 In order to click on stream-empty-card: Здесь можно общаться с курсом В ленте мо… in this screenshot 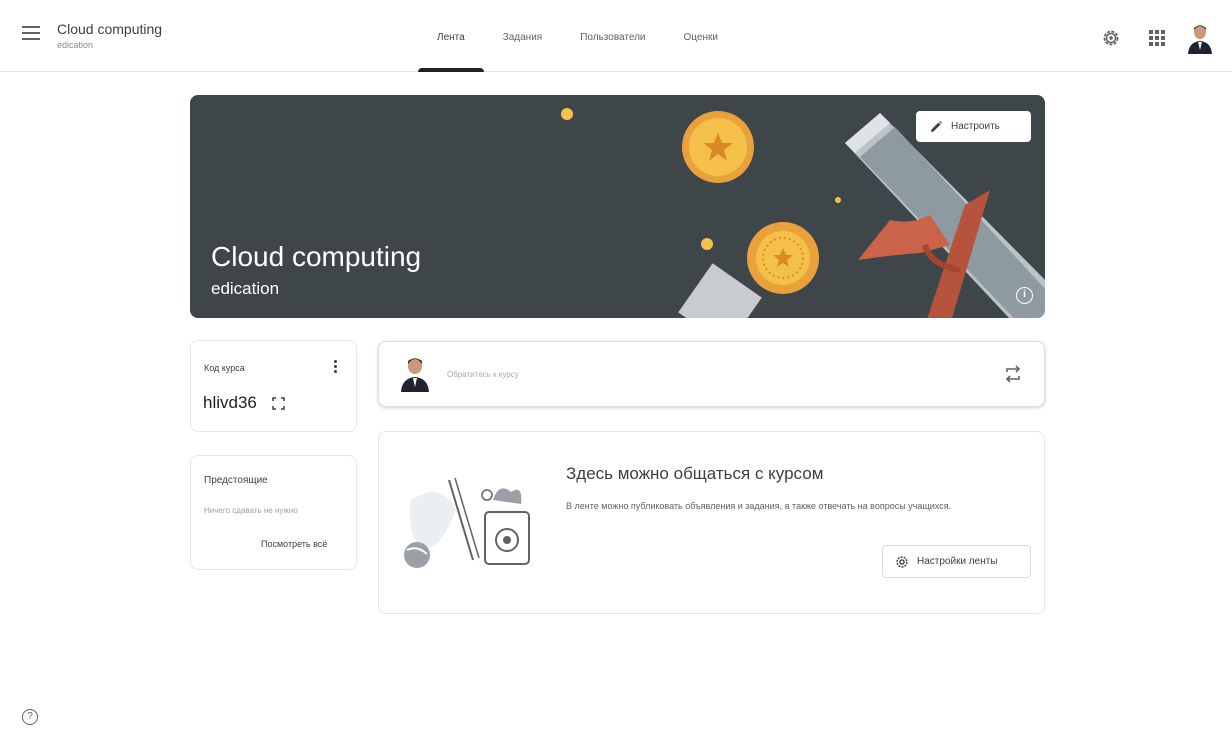, I will do `click(711, 522)`.